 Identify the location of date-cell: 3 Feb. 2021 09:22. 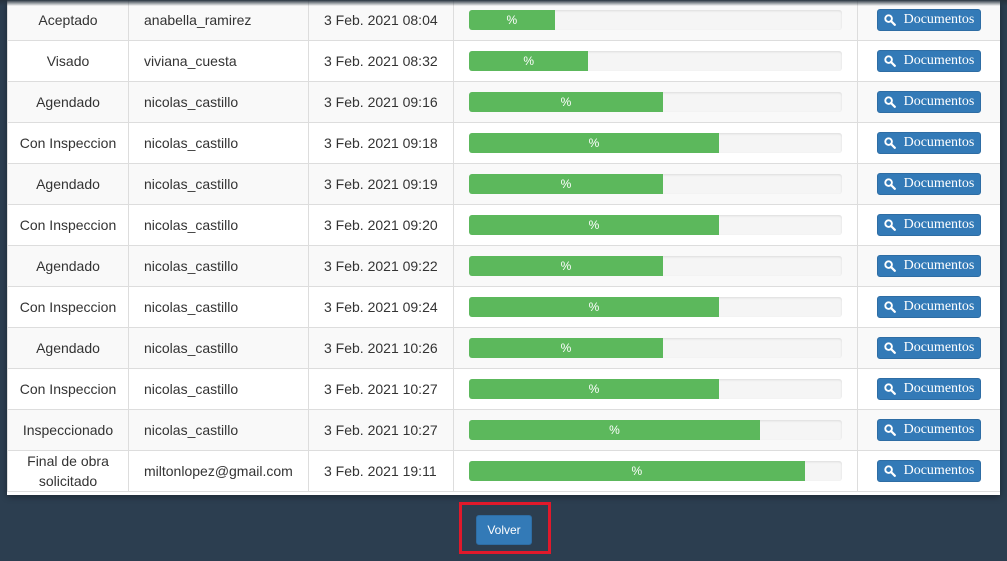
(381, 266).